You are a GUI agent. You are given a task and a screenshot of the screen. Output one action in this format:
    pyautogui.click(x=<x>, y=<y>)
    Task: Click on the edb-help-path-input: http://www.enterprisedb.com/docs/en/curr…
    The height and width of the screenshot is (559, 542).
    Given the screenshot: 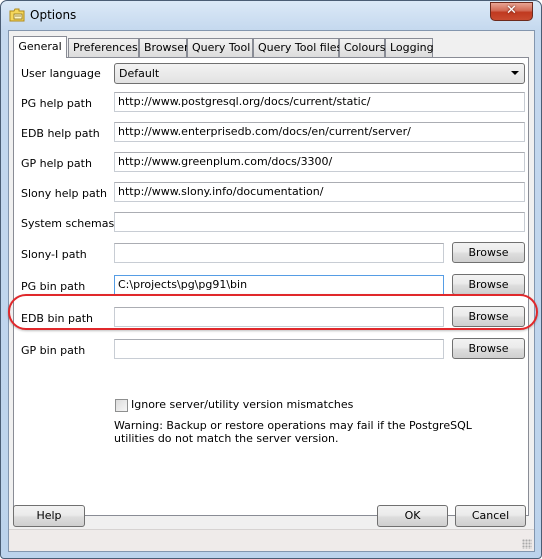 What is the action you would take?
    pyautogui.click(x=319, y=132)
    